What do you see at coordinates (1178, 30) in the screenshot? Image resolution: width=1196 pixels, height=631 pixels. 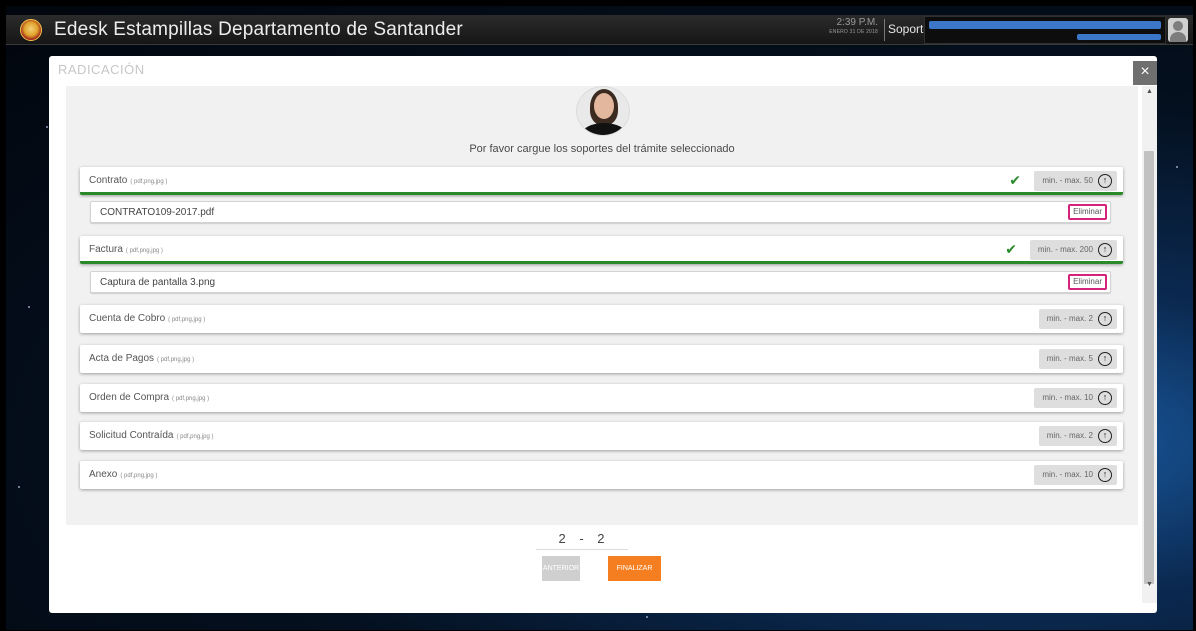 I see `user-avatar-icon` at bounding box center [1178, 30].